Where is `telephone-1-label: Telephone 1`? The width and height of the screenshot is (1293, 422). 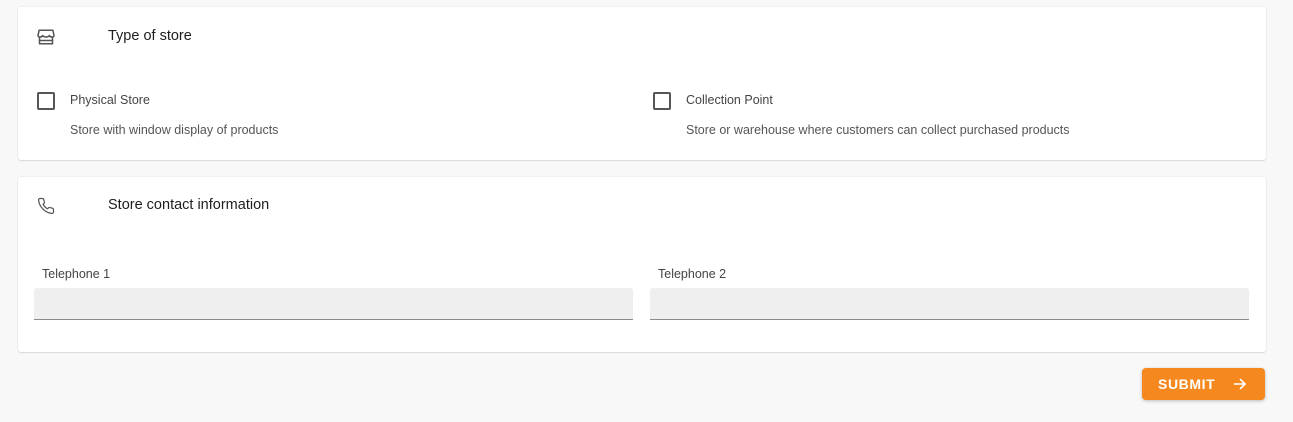 telephone-1-label: Telephone 1 is located at coordinates (76, 274).